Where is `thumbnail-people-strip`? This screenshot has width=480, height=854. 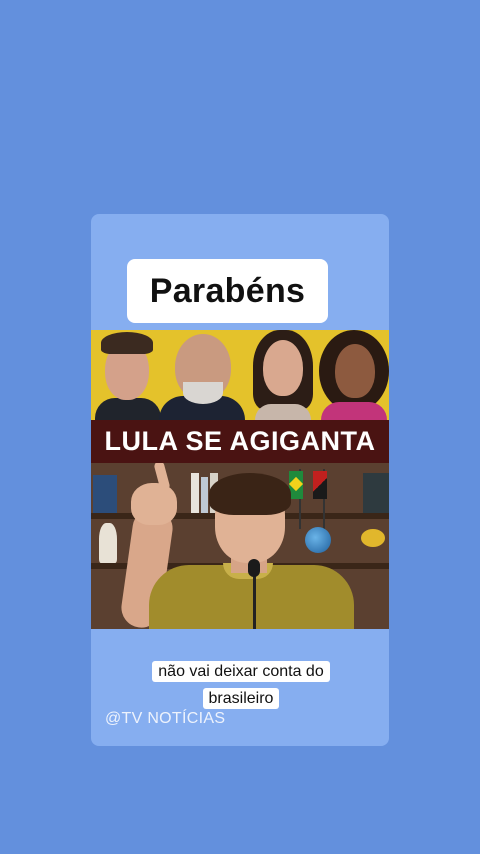
thumbnail-people-strip is located at coordinates (240, 375).